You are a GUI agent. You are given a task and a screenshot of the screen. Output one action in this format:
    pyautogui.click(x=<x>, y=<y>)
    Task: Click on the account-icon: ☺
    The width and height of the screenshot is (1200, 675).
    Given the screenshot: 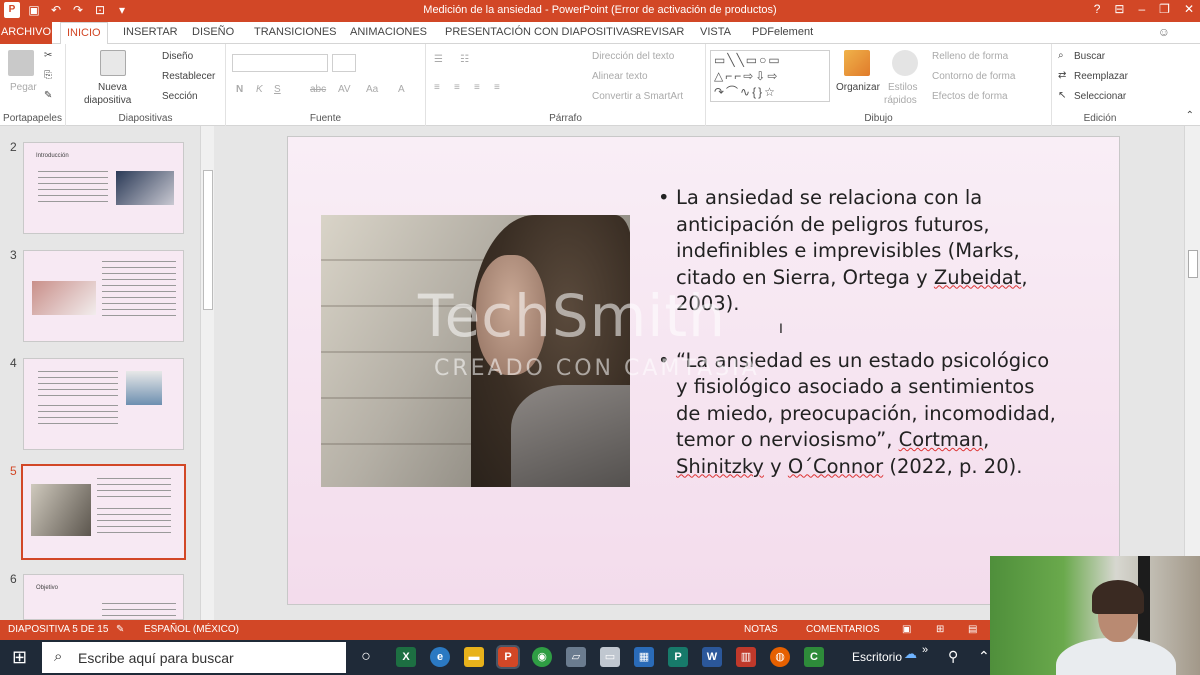 What is the action you would take?
    pyautogui.click(x=1164, y=32)
    